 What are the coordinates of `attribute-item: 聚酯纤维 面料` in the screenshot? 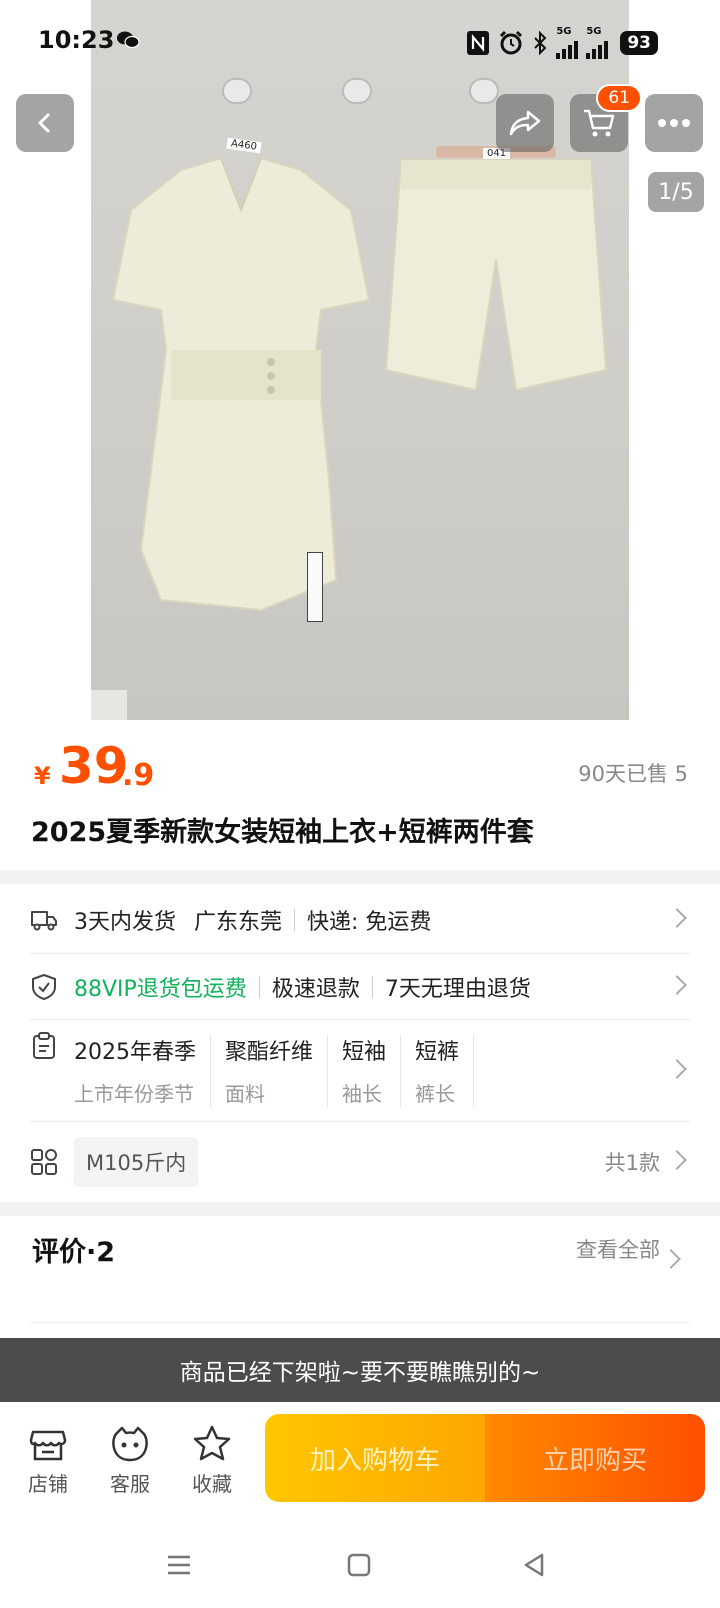 It's located at (277, 1070).